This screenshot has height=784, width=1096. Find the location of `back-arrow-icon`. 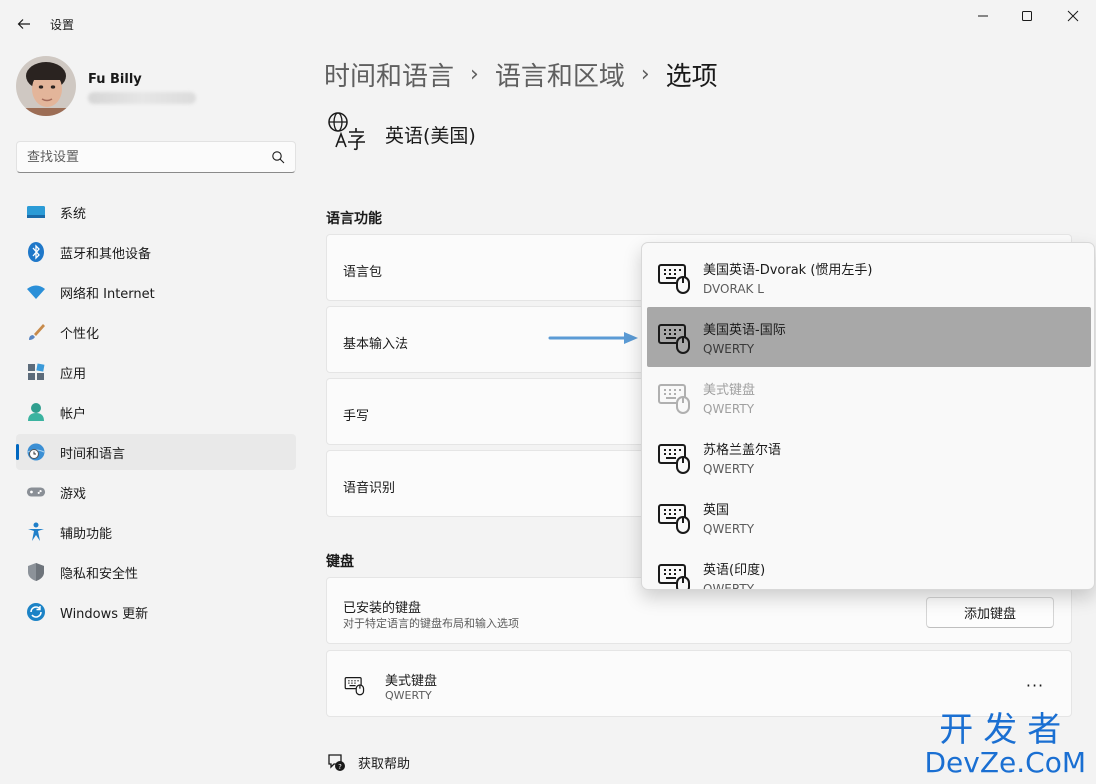

back-arrow-icon is located at coordinates (23, 24).